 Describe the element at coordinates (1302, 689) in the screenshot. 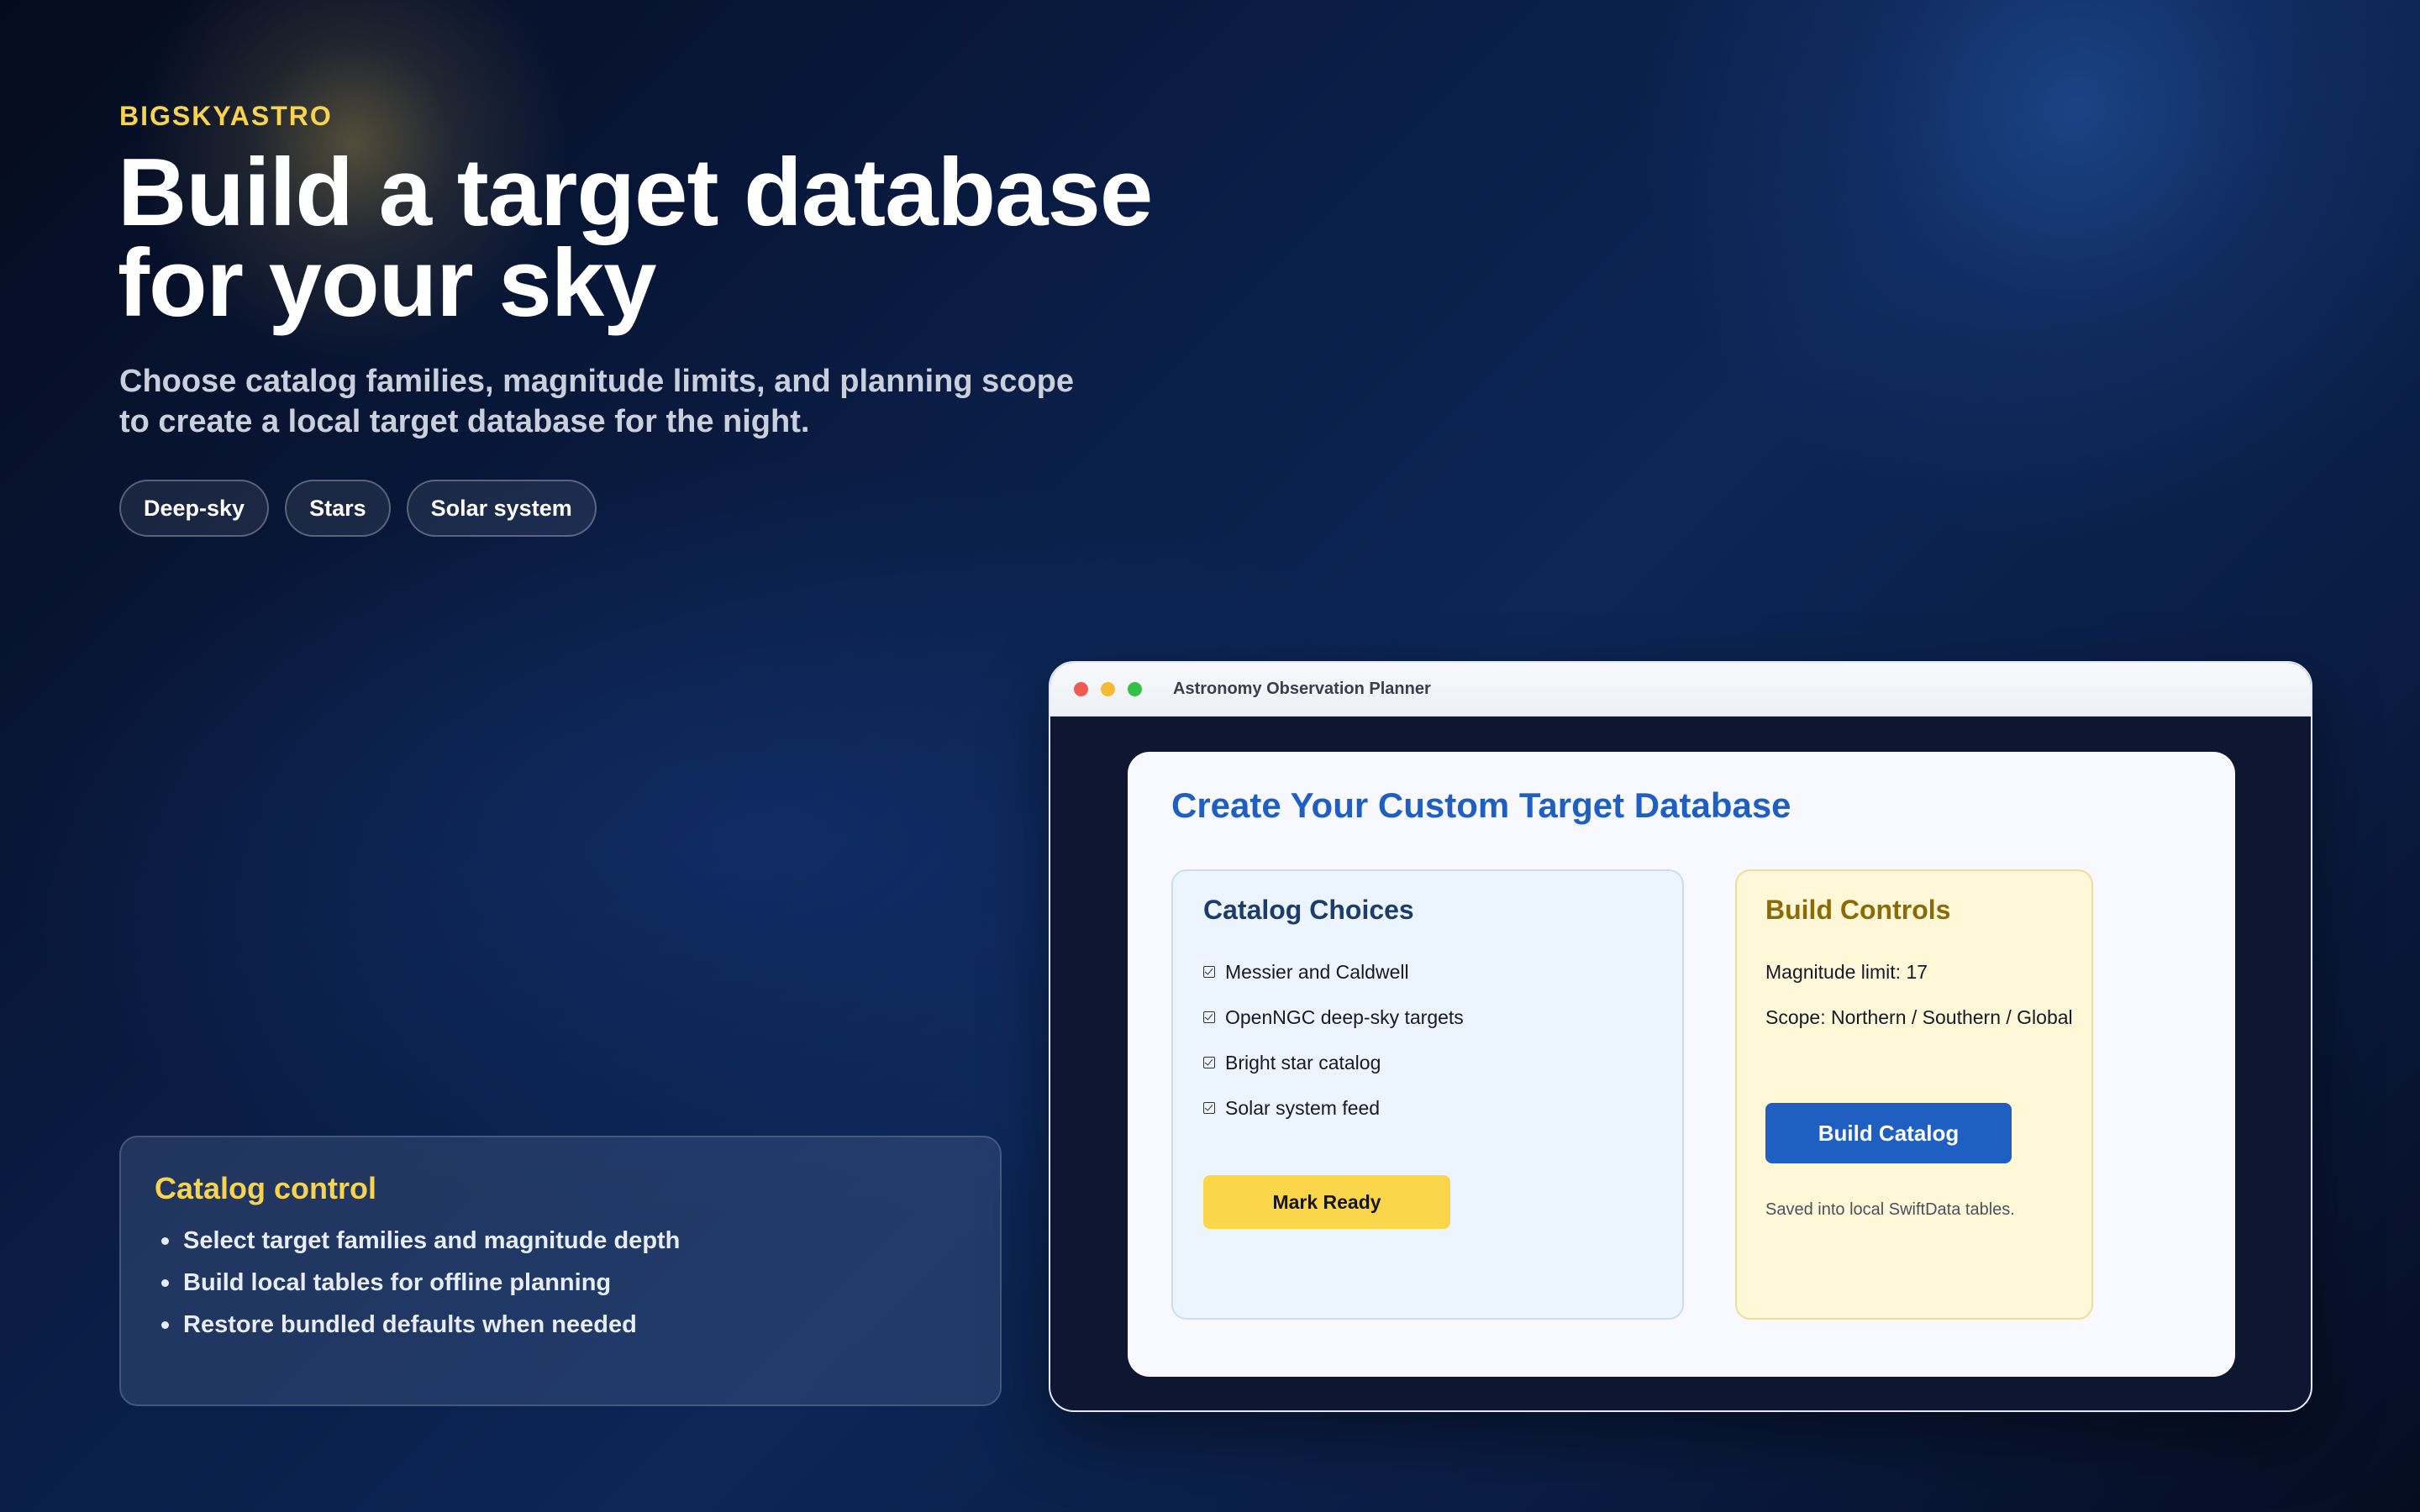

I see `window-title: Astronomy Observation Planner` at that location.